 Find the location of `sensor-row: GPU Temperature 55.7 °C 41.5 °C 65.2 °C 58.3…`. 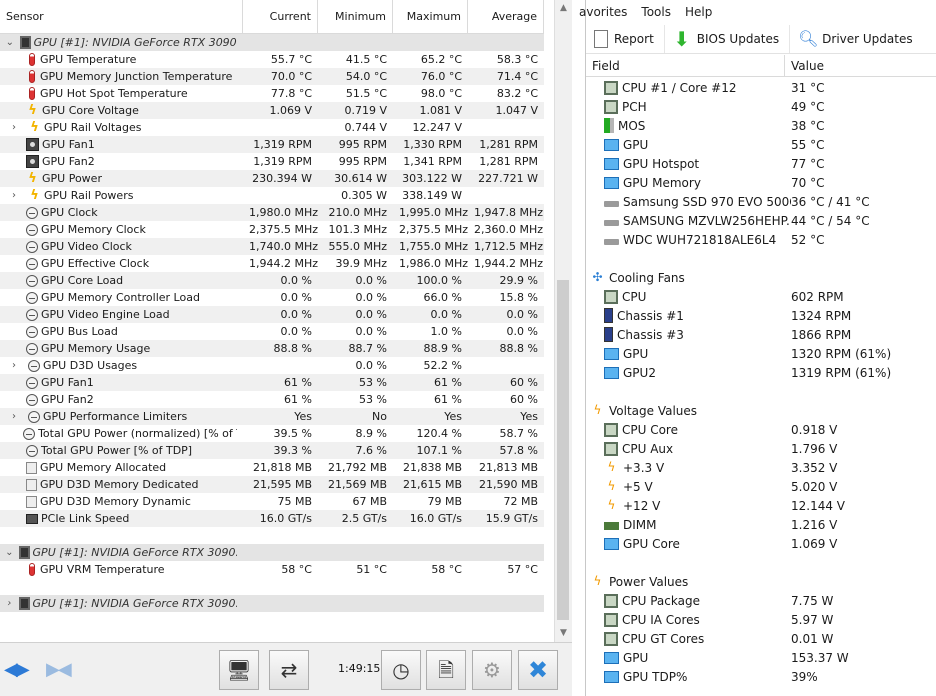

sensor-row: GPU Temperature 55.7 °C 41.5 °C 65.2 °C 58.3… is located at coordinates (272, 59).